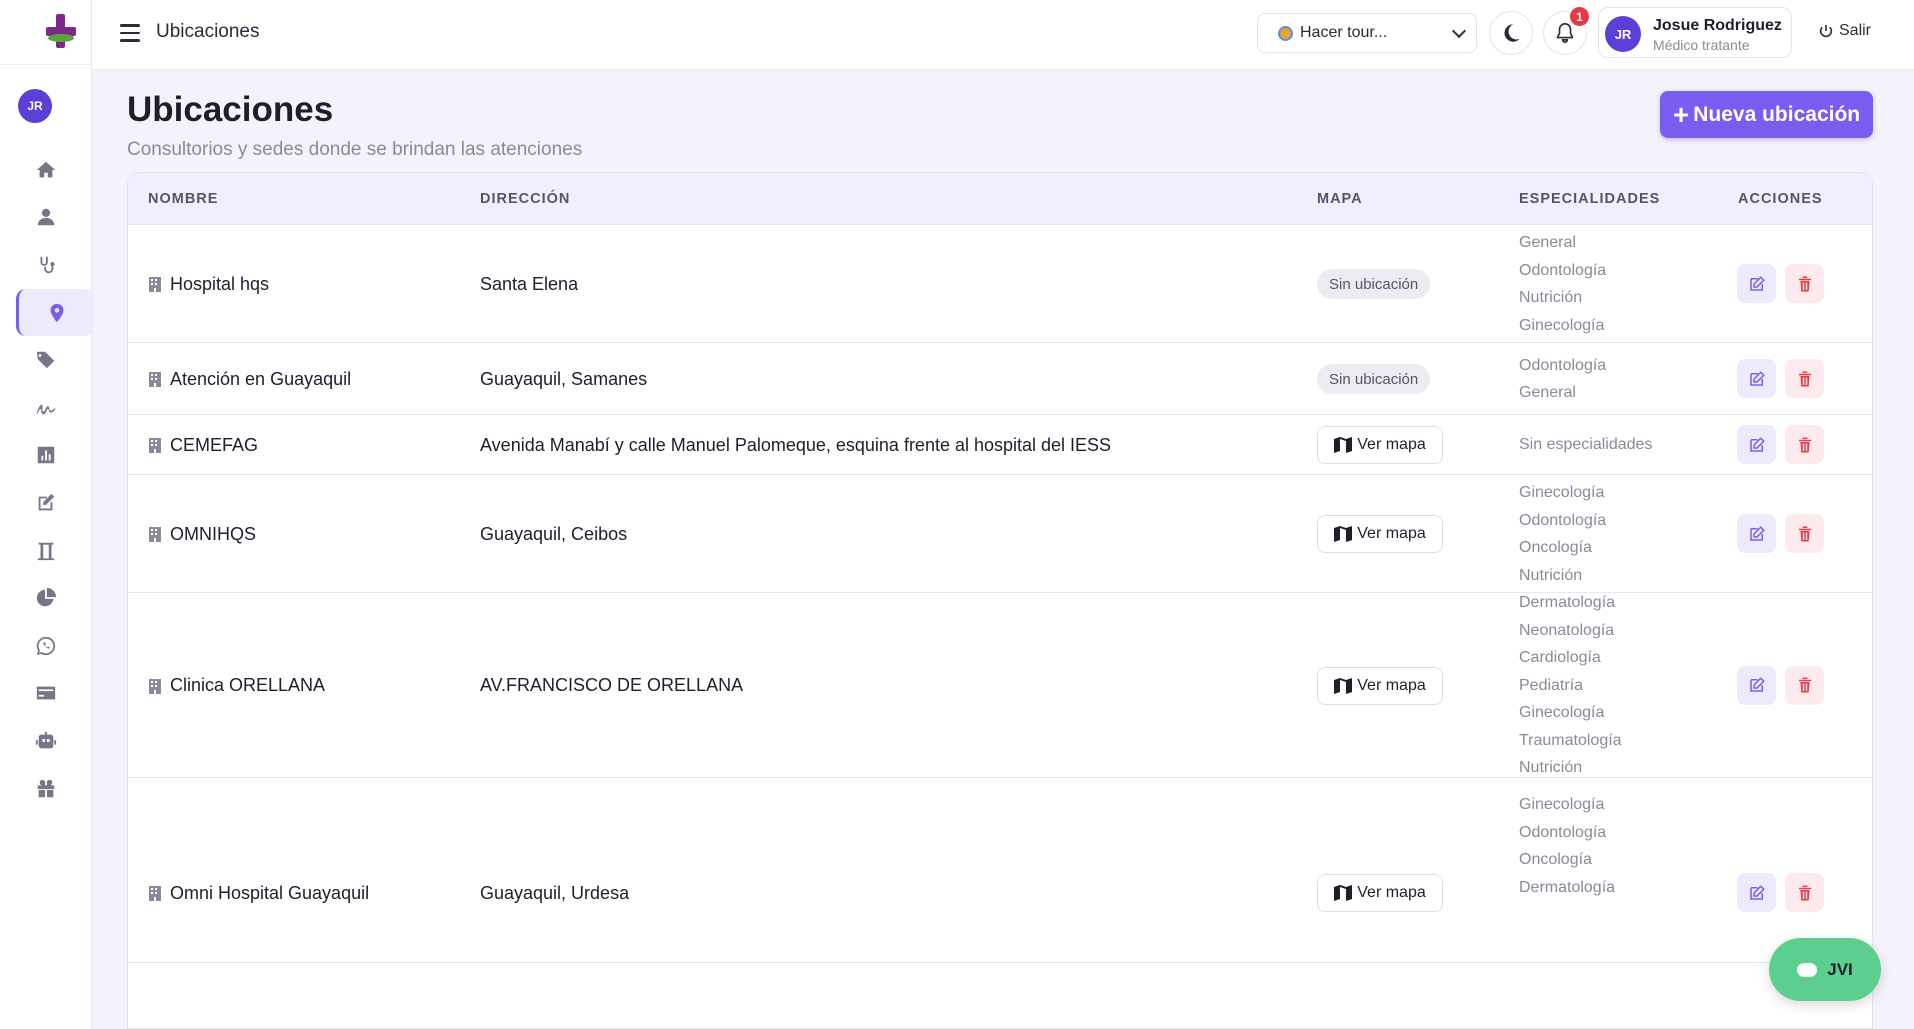 The width and height of the screenshot is (1914, 1029). What do you see at coordinates (214, 444) in the screenshot?
I see `location-name-text: CEMEFAG` at bounding box center [214, 444].